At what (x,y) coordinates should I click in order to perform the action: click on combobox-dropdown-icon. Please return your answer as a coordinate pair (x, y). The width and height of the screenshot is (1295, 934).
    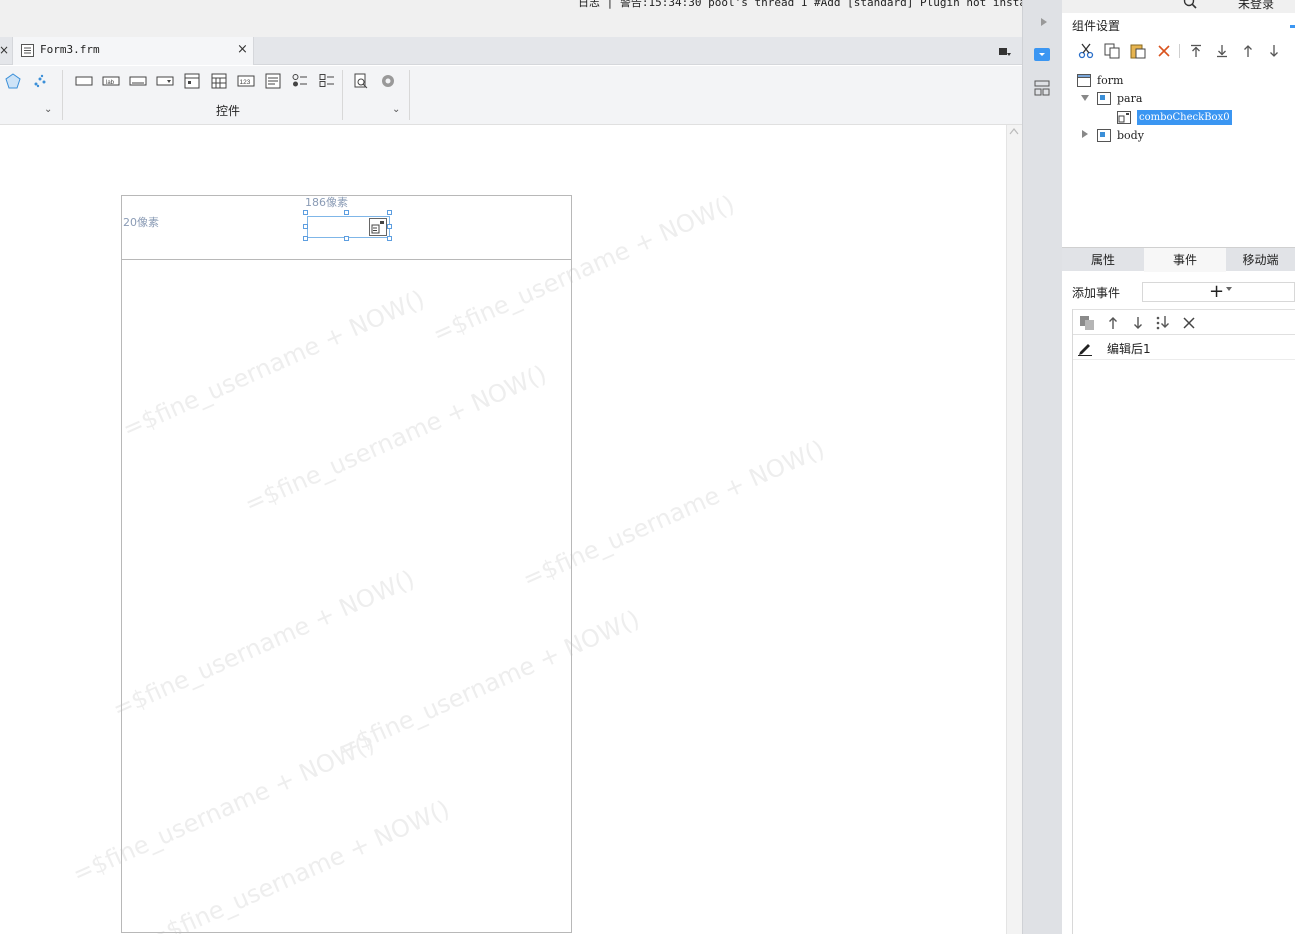
    Looking at the image, I should click on (378, 227).